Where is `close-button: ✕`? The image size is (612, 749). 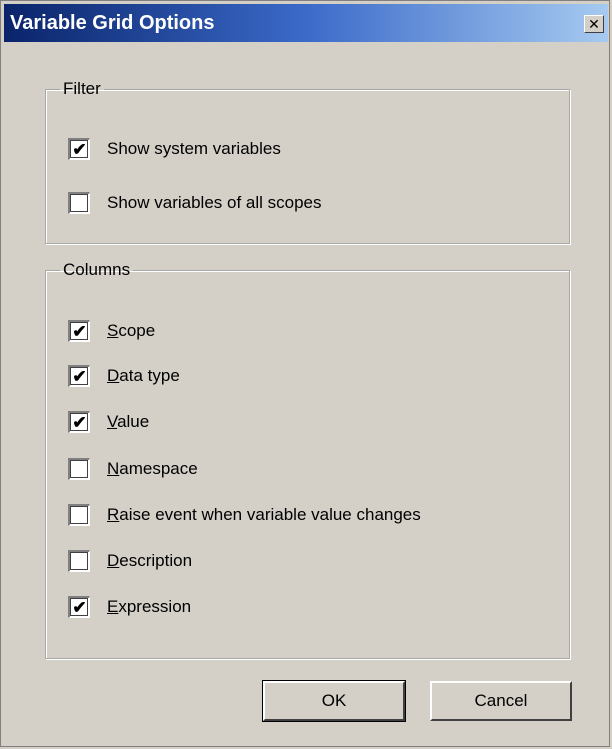
close-button: ✕ is located at coordinates (594, 24).